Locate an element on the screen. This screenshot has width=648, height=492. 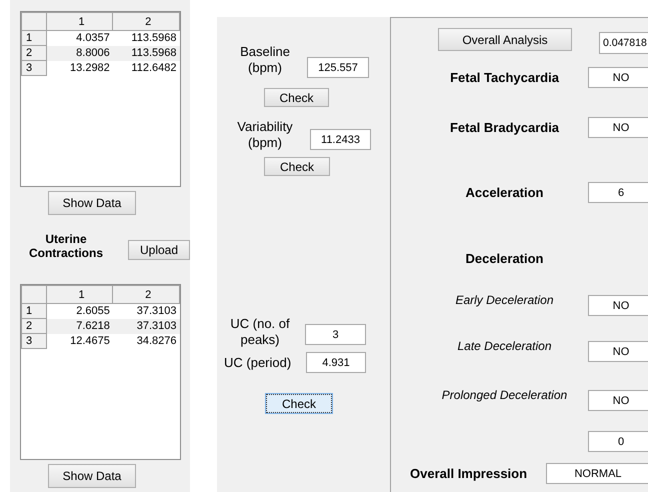
uc-period-field: 4.931 is located at coordinates (336, 362).